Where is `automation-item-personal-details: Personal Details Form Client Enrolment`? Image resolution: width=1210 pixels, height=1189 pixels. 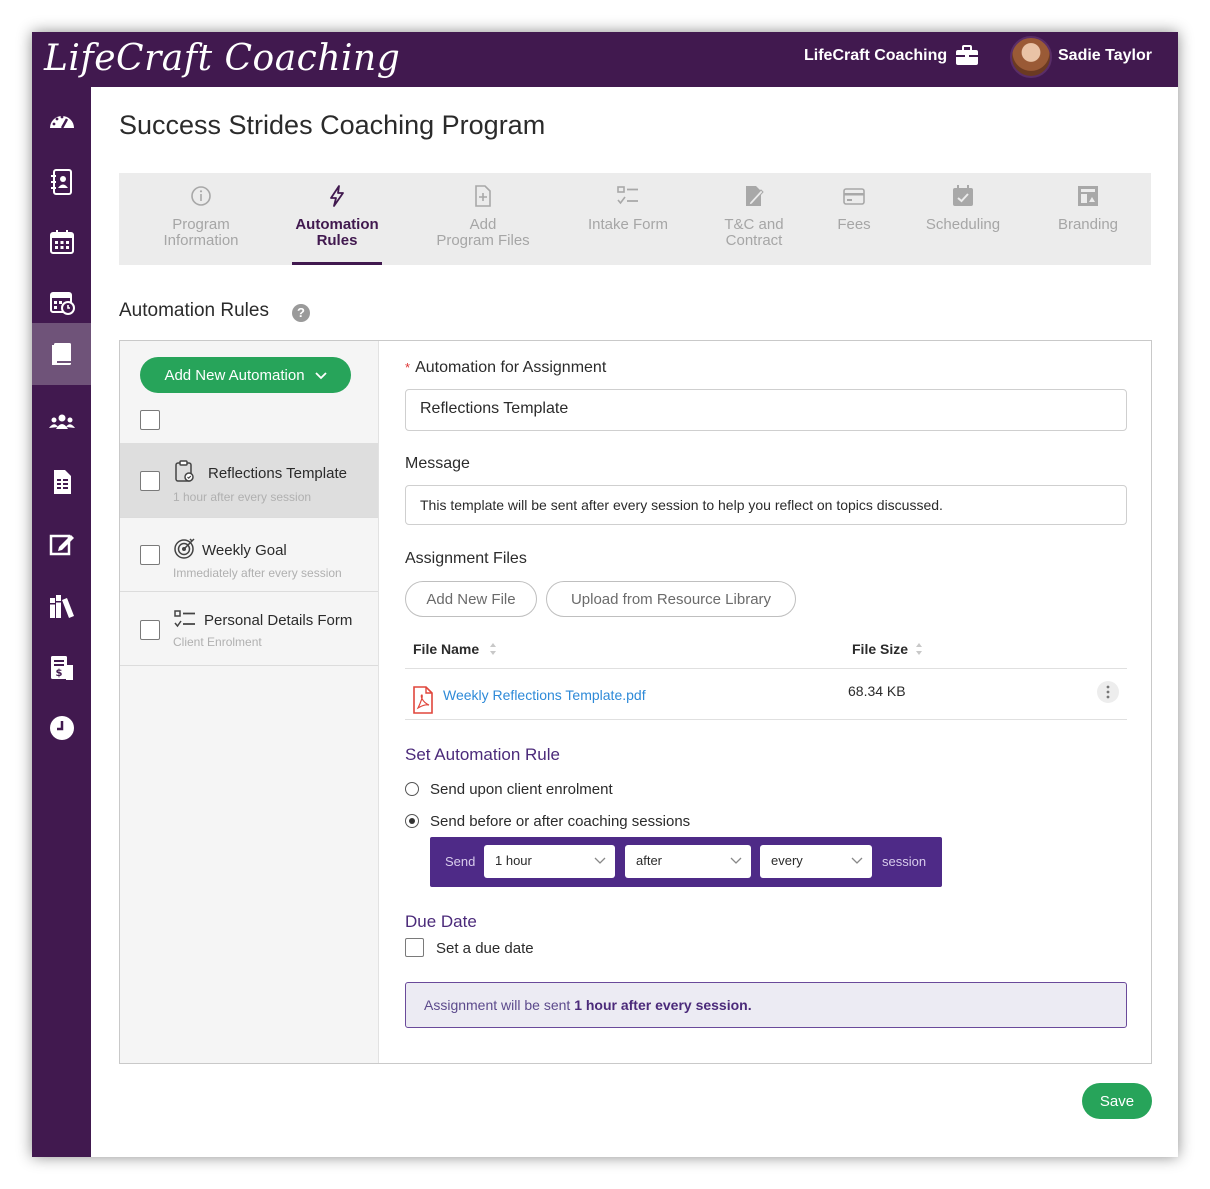 automation-item-personal-details: Personal Details Form Client Enrolment is located at coordinates (249, 629).